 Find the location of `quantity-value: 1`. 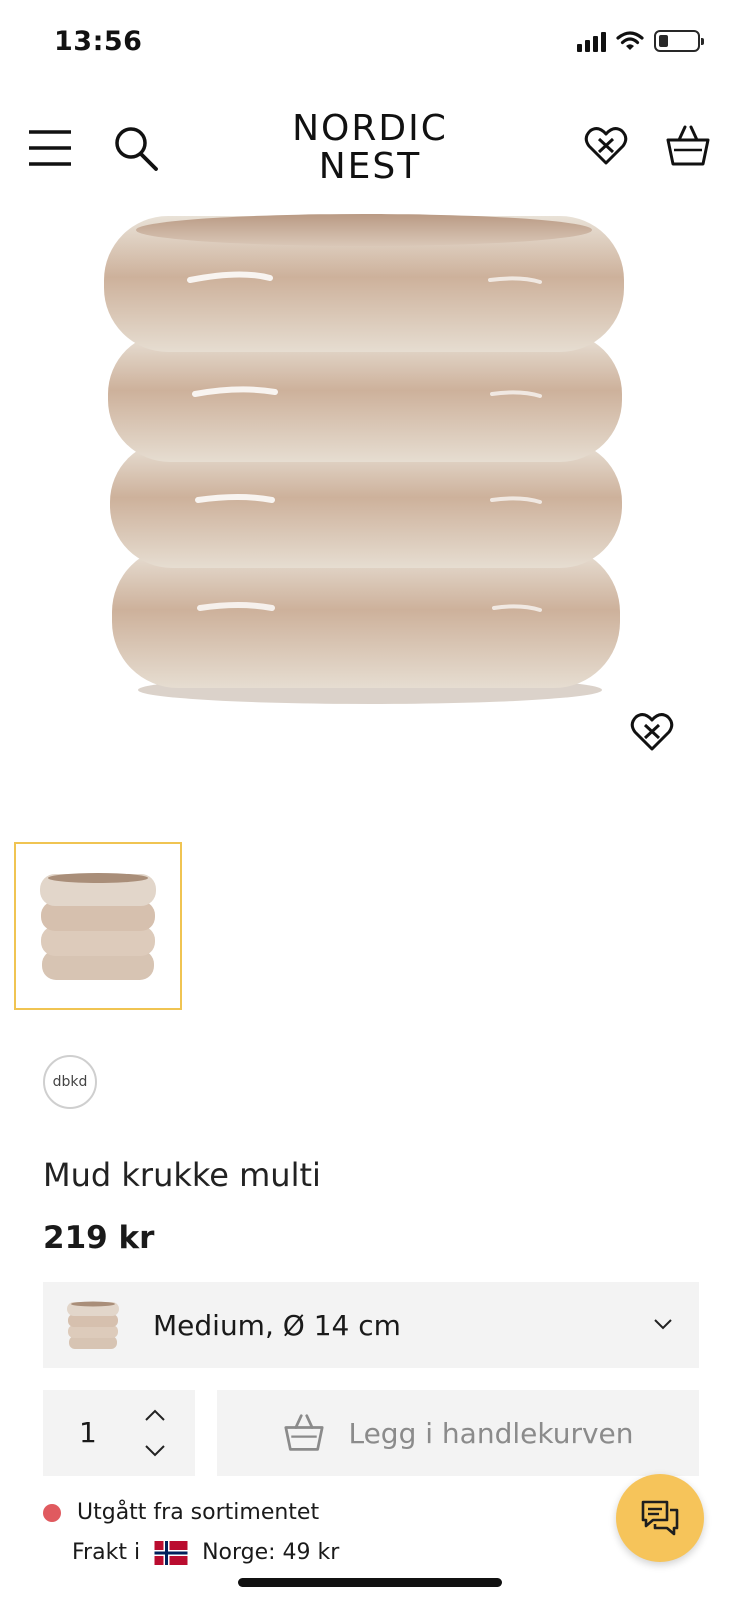

quantity-value: 1 is located at coordinates (88, 1432).